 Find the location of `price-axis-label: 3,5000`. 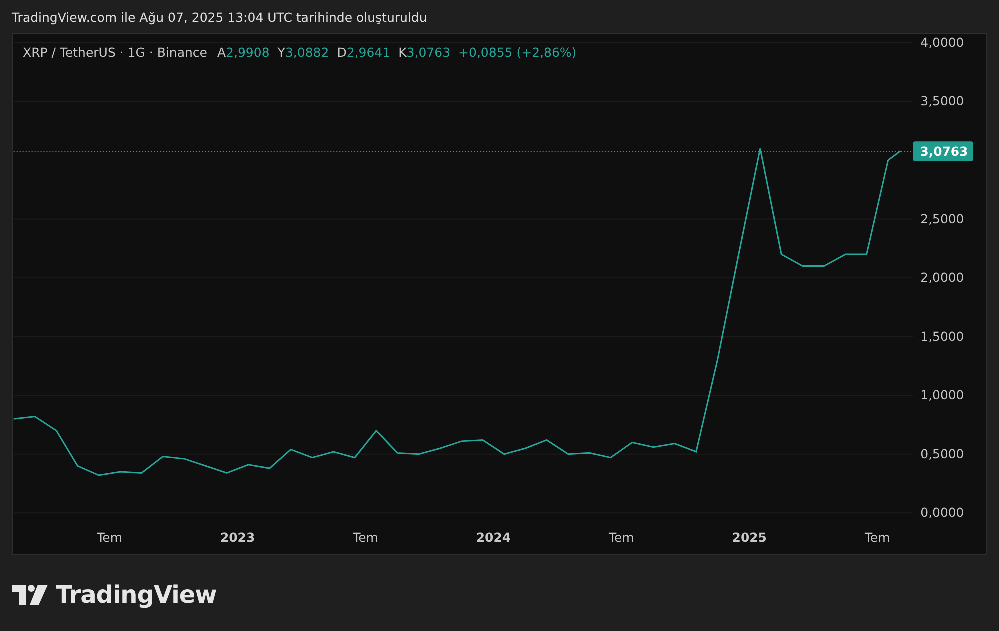

price-axis-label: 3,5000 is located at coordinates (942, 101).